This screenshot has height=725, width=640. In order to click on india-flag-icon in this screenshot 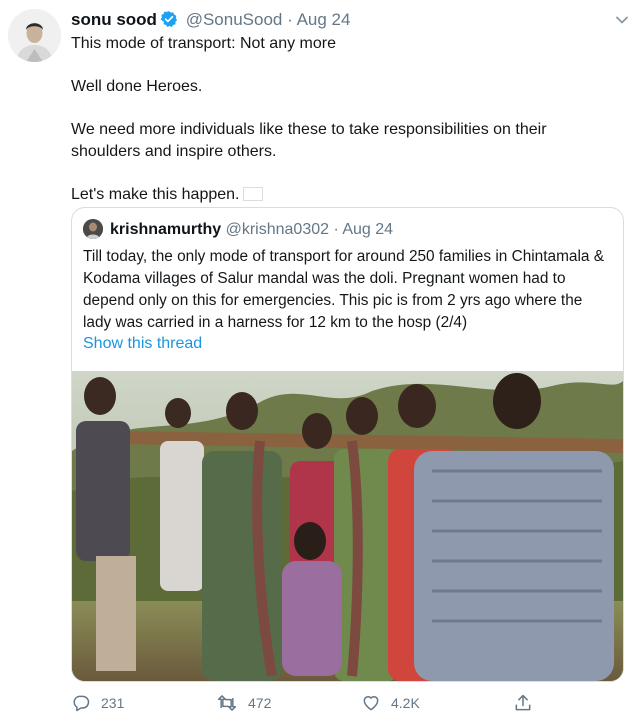, I will do `click(252, 194)`.